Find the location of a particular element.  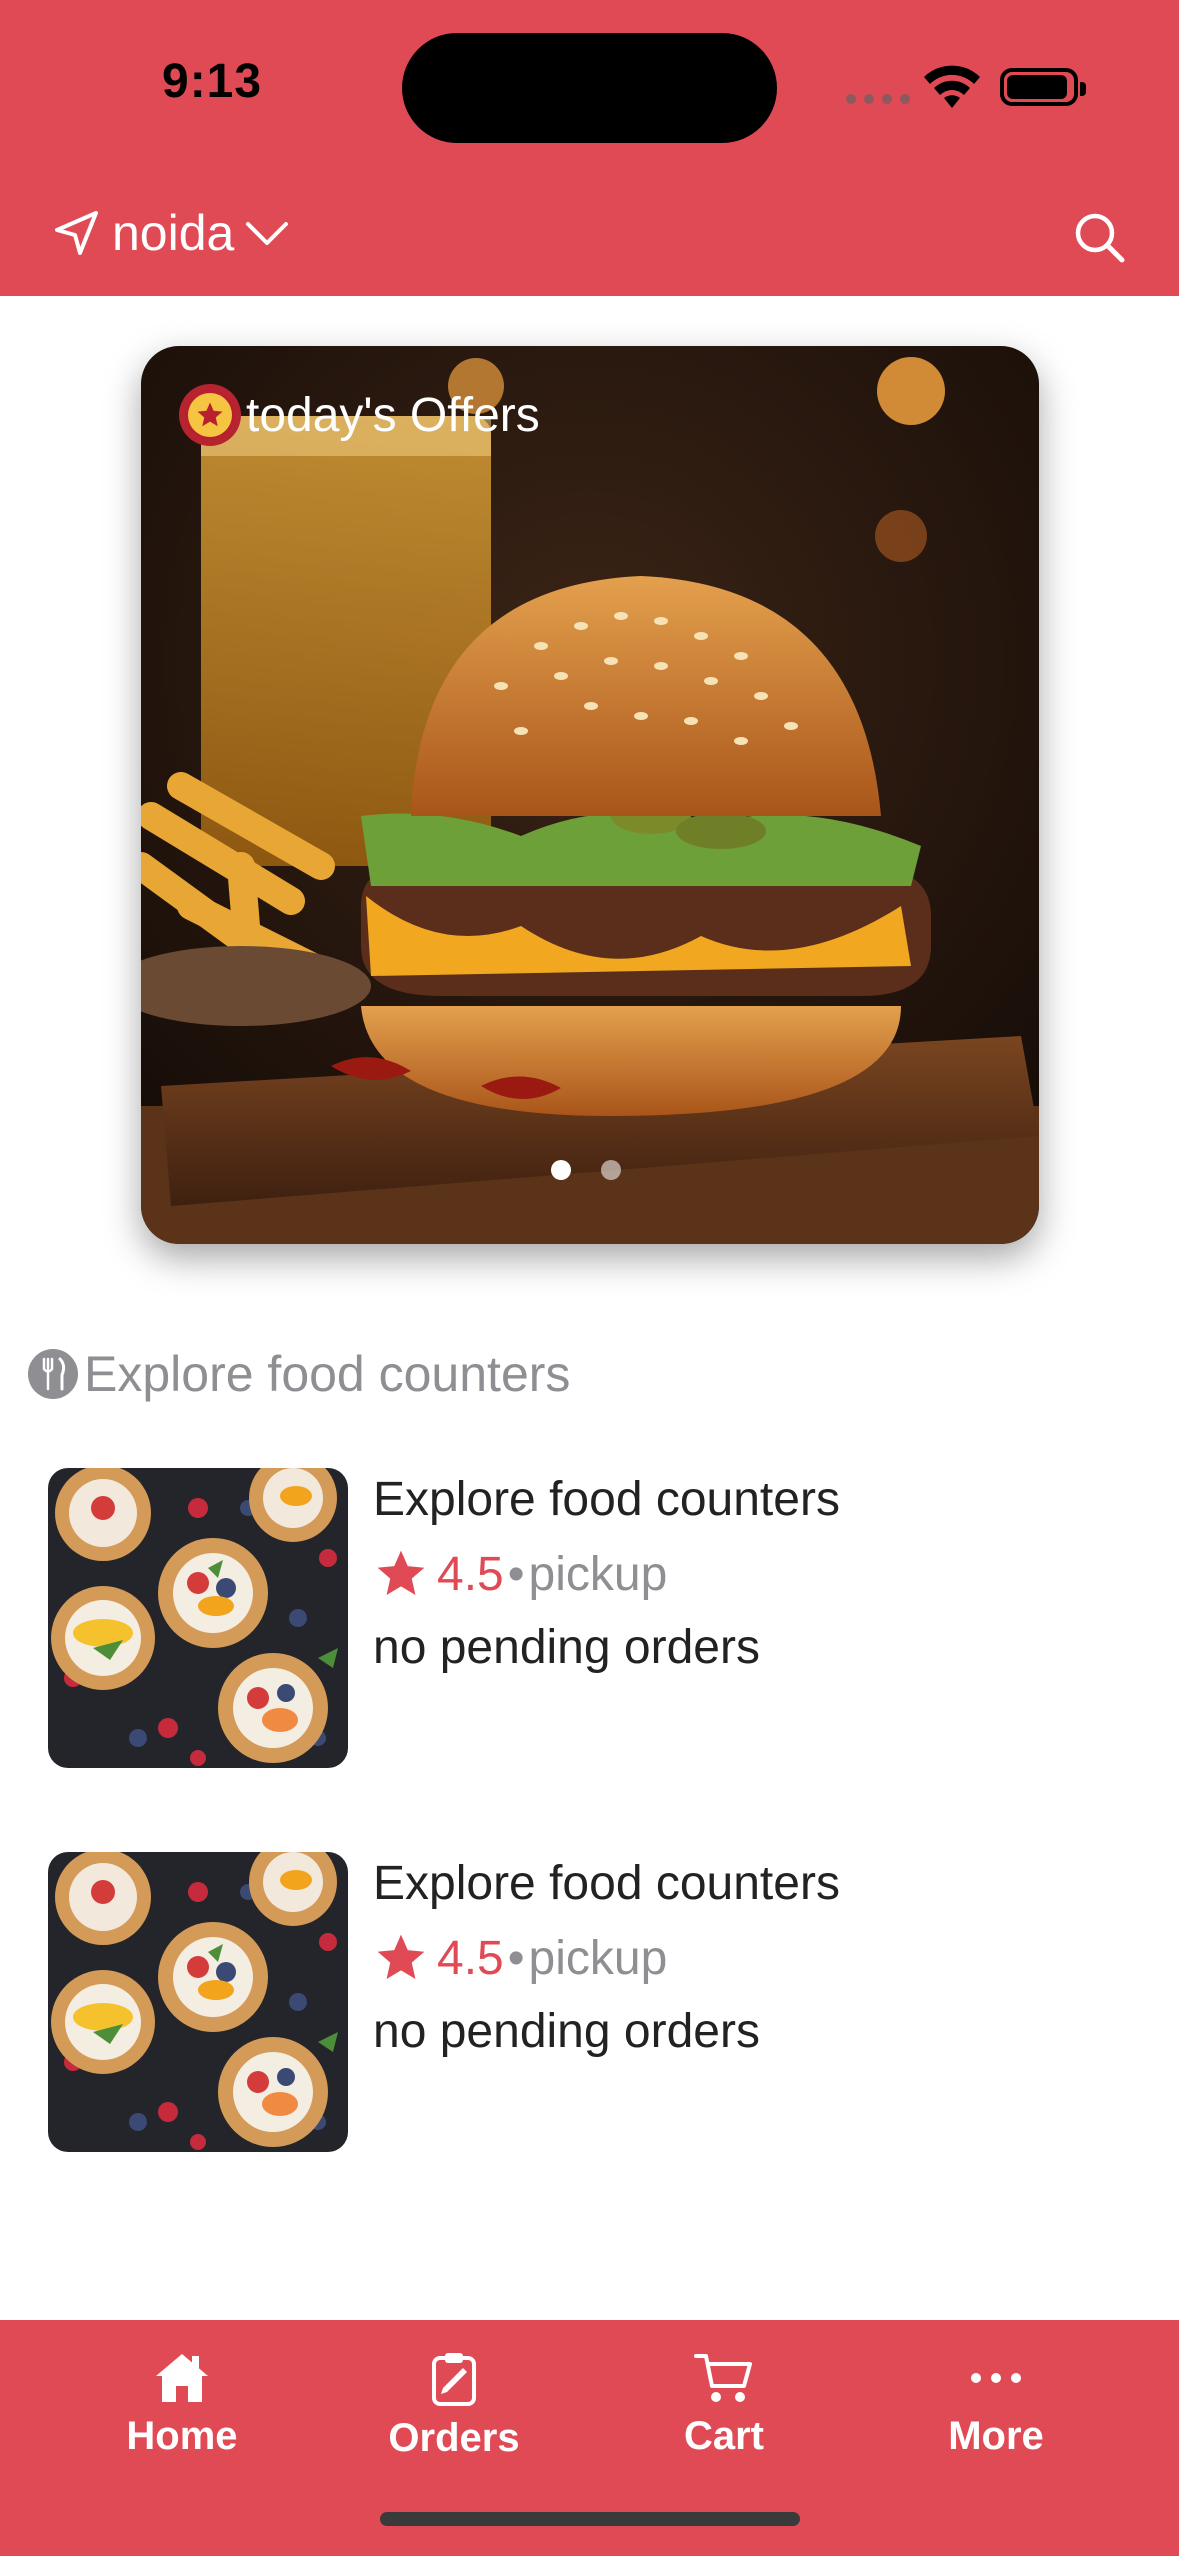

location-label: noida is located at coordinates (173, 233).